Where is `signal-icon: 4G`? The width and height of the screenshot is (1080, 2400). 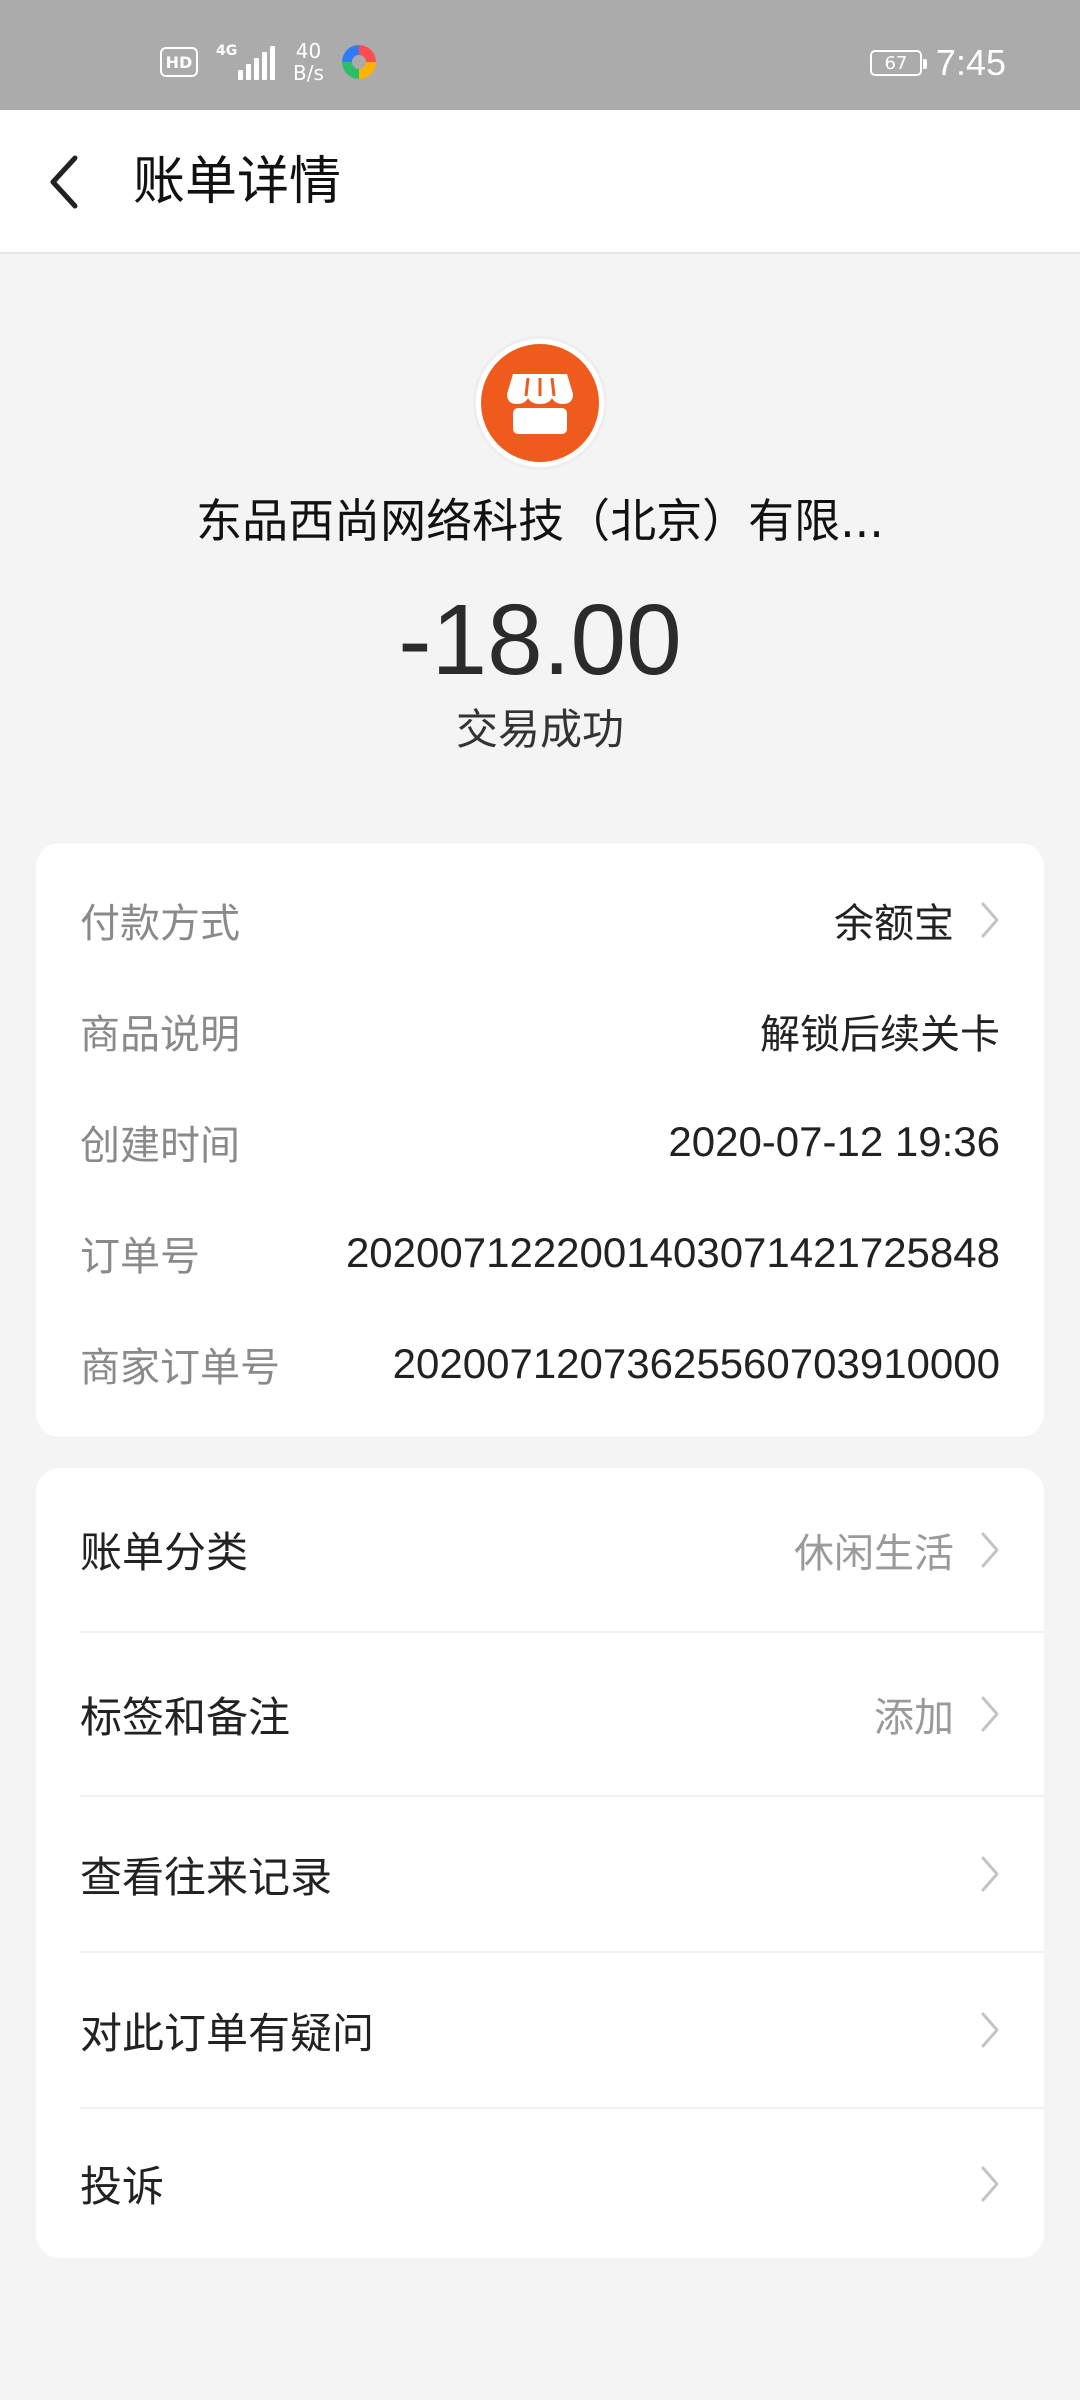
signal-icon: 4G is located at coordinates (245, 62).